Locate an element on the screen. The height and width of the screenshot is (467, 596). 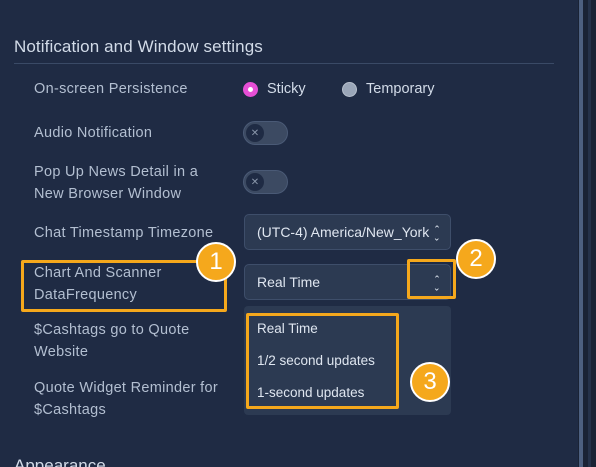
cashtags-quote-label: $Cashtags go to Quote Website is located at coordinates (111, 341).